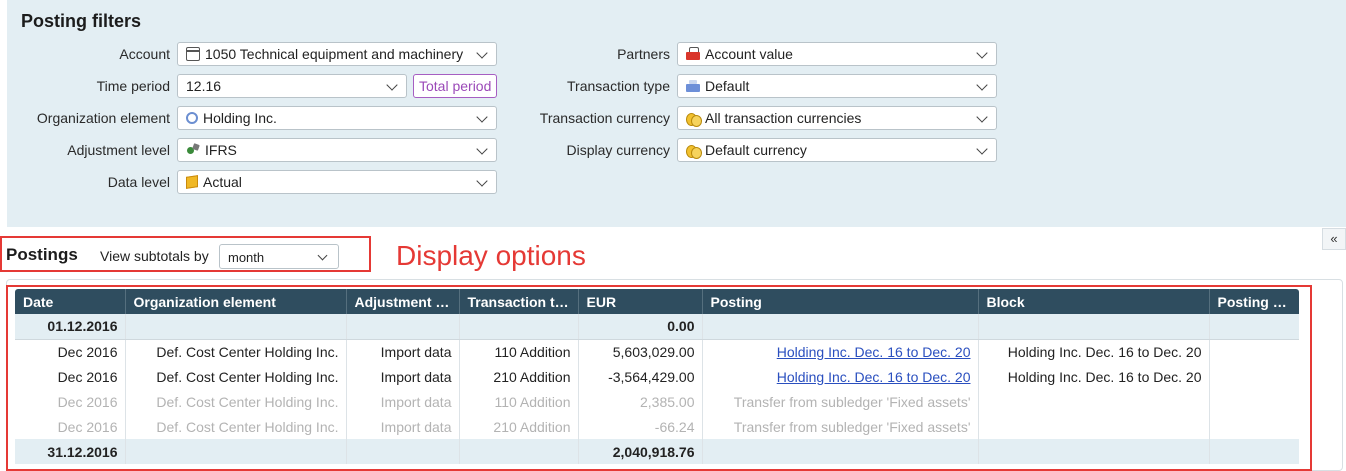 This screenshot has width=1346, height=471. I want to click on partners-value: Account value, so click(749, 54).